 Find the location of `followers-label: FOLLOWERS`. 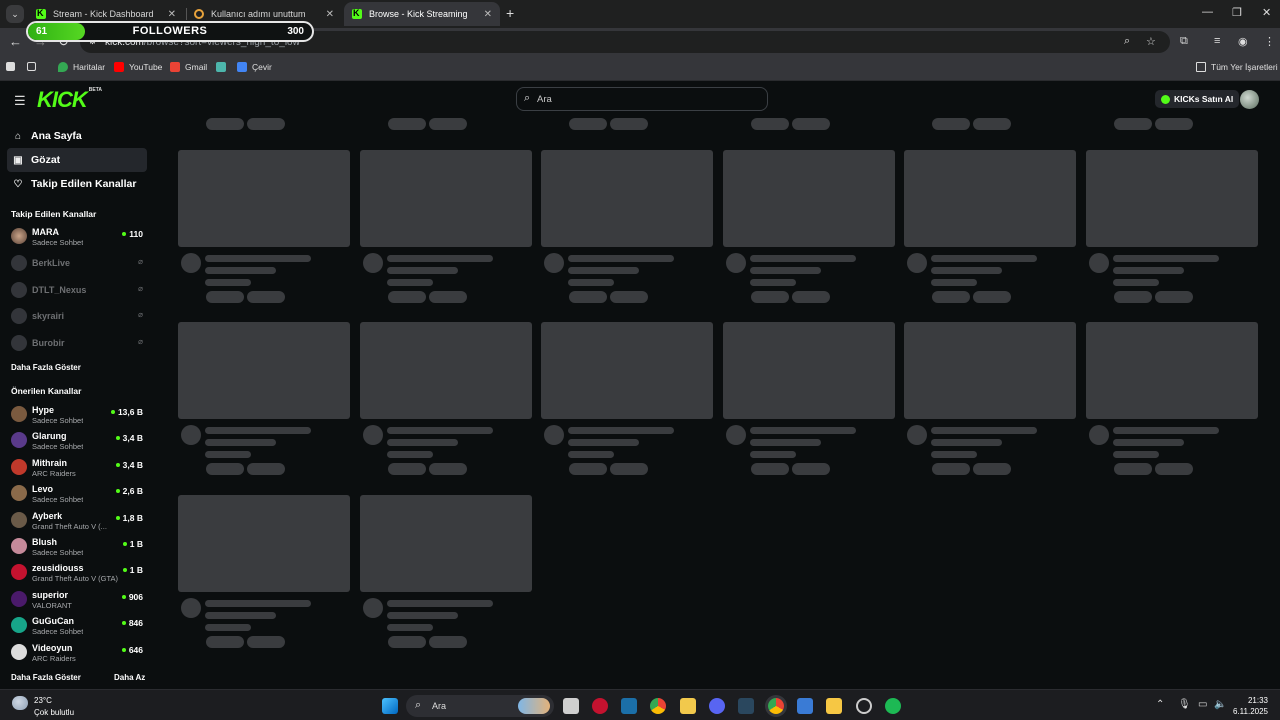

followers-label: FOLLOWERS is located at coordinates (170, 31).